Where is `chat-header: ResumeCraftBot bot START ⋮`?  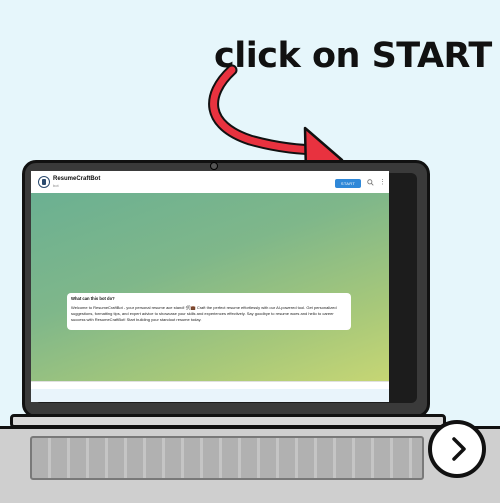
chat-header: ResumeCraftBot bot START ⋮ is located at coordinates (210, 182).